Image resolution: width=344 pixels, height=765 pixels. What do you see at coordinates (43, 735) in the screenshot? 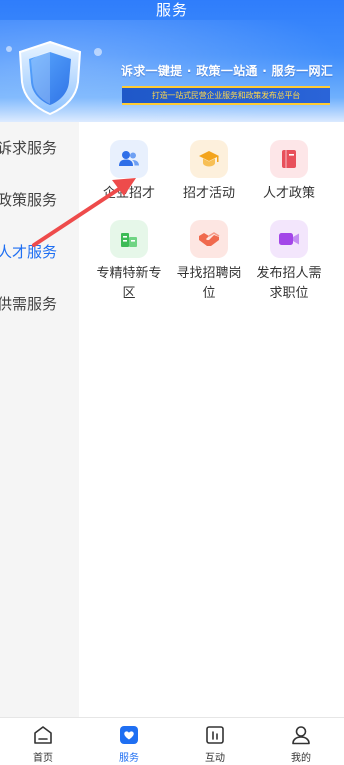
I see `home-icon` at bounding box center [43, 735].